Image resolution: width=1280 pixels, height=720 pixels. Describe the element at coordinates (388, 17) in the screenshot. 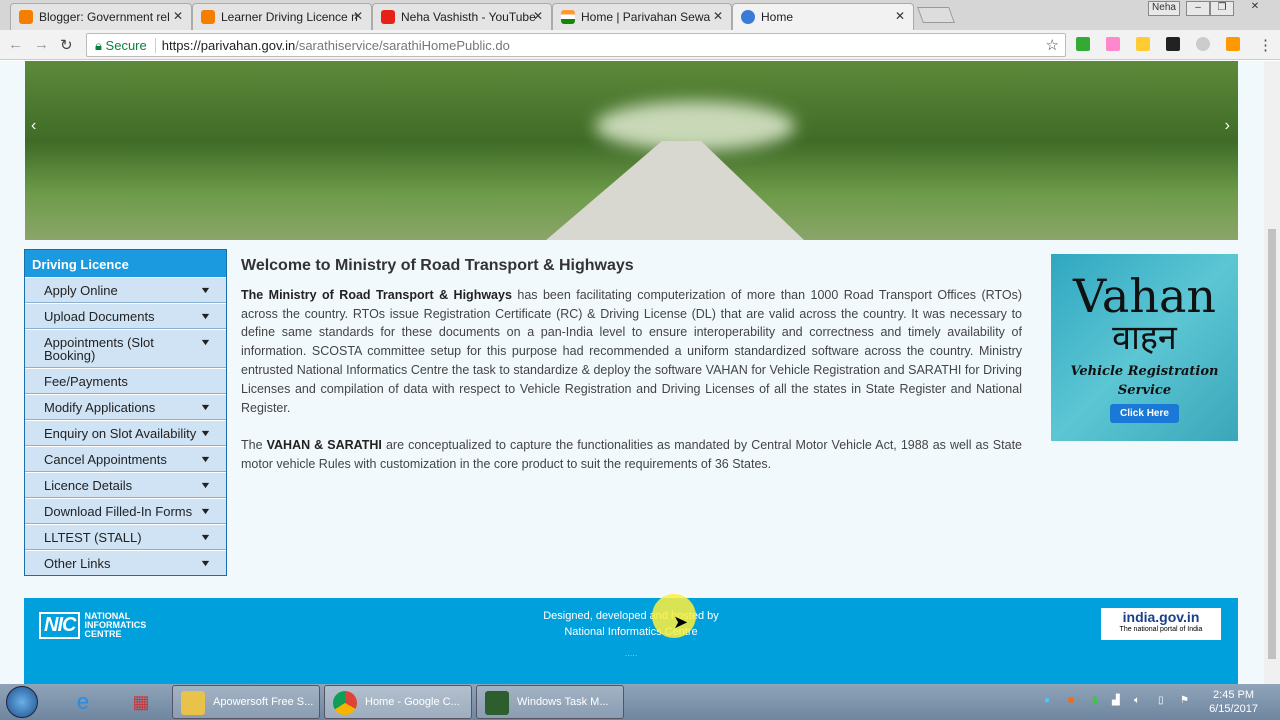

I see `youtube-icon` at that location.